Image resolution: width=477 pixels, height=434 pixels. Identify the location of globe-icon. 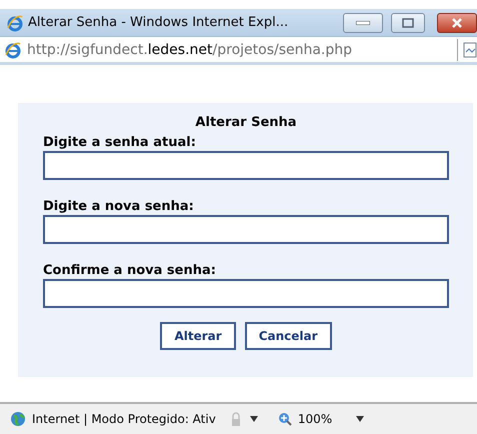
(18, 419).